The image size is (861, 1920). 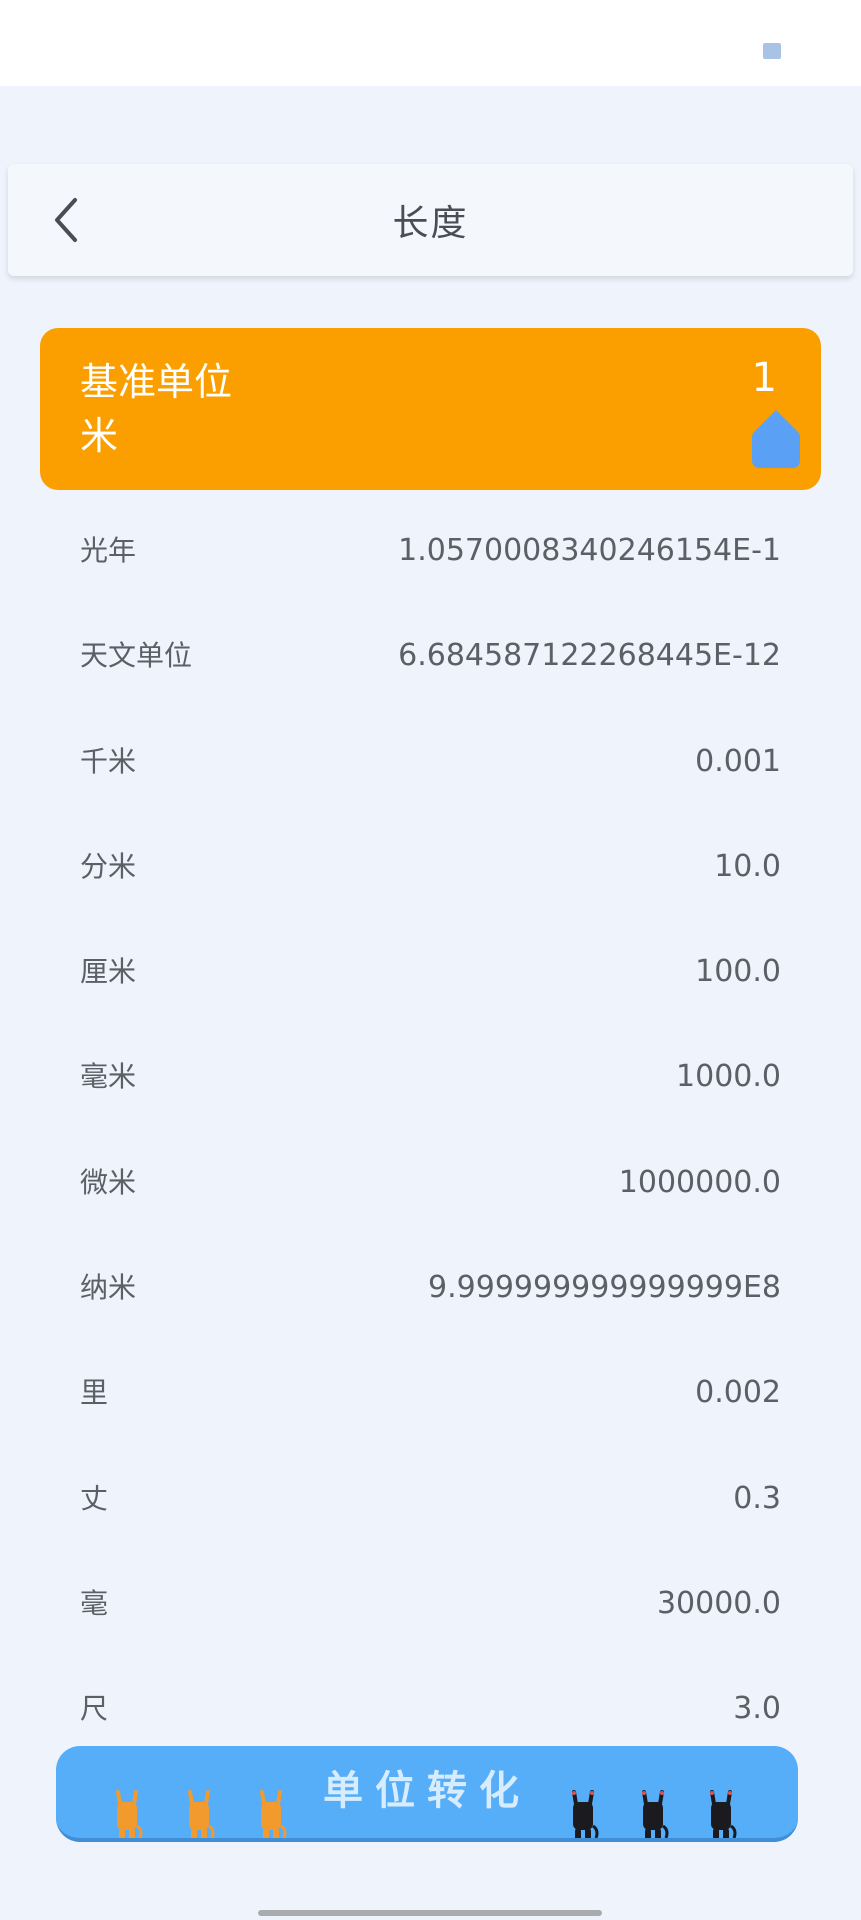 I want to click on home-indicator, so click(x=430, y=1913).